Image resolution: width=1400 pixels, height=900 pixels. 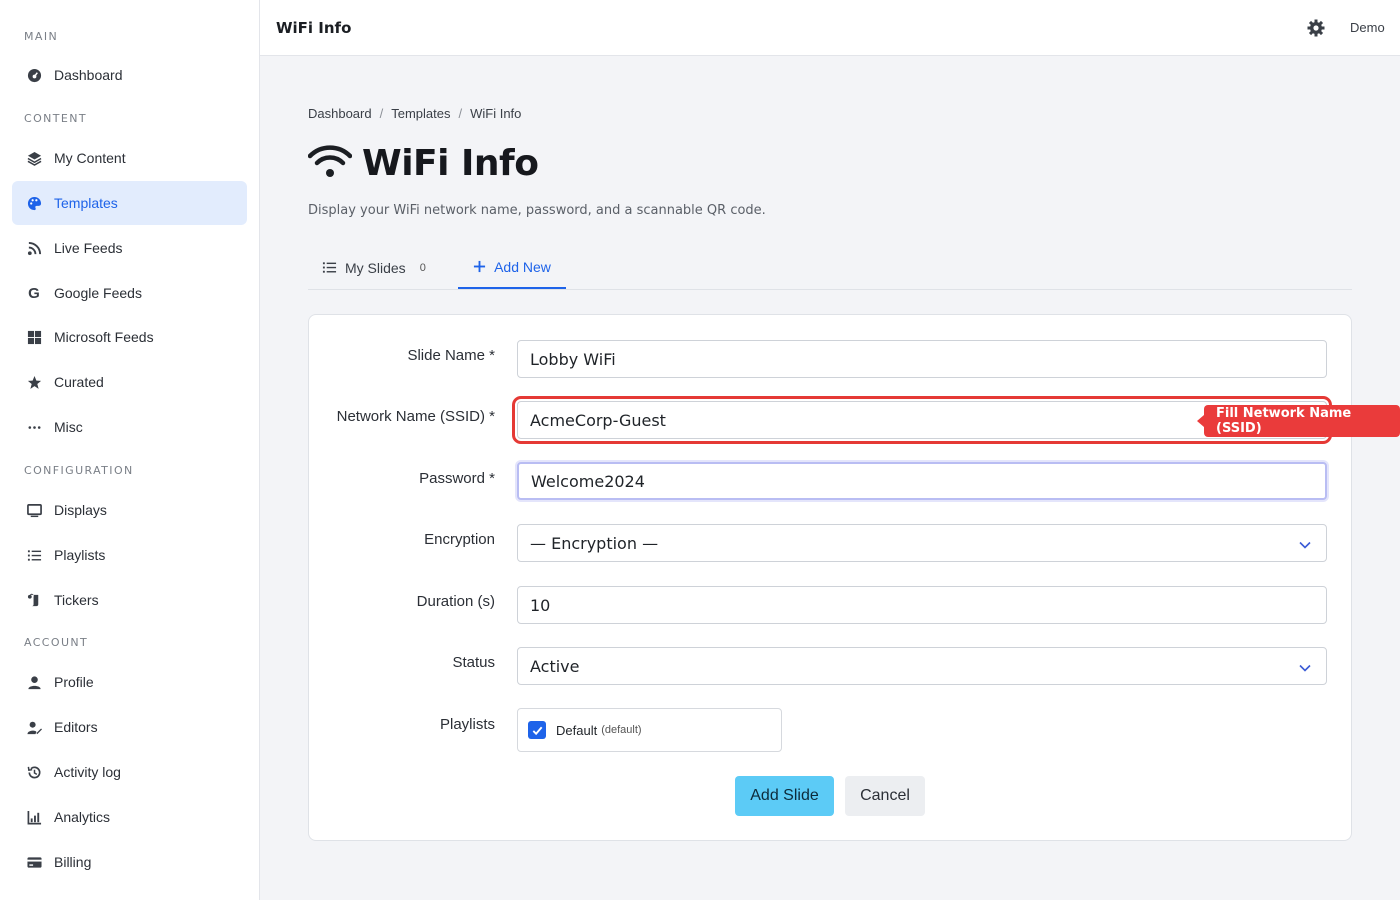 What do you see at coordinates (522, 266) in the screenshot?
I see `tab-label: Add New` at bounding box center [522, 266].